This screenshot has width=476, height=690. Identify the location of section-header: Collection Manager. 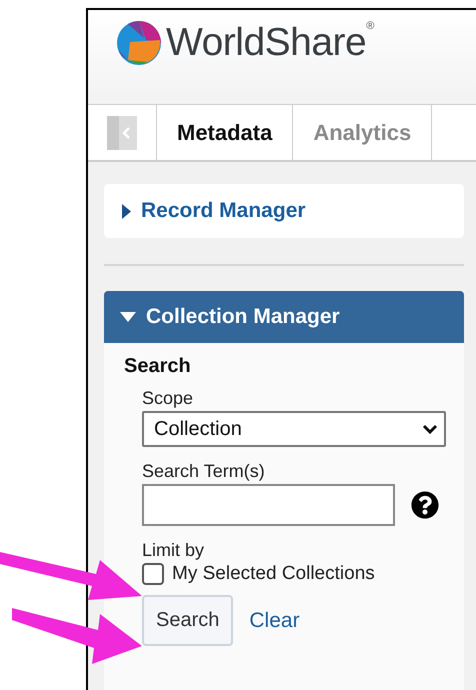
(284, 317).